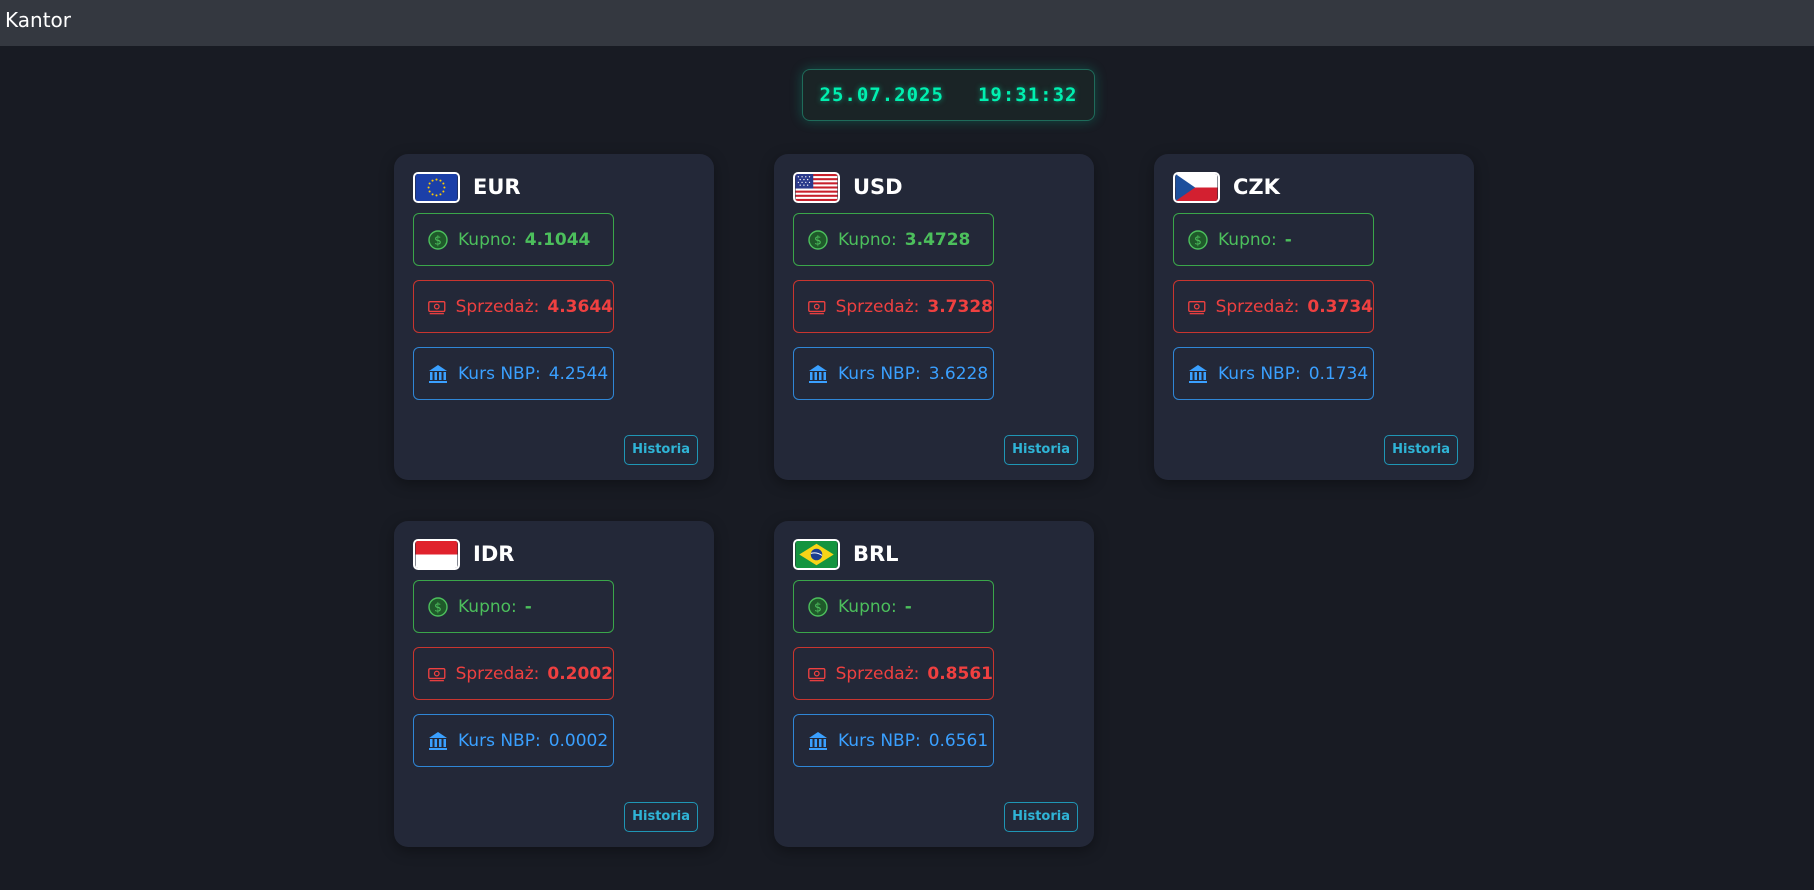 Image resolution: width=1814 pixels, height=890 pixels. I want to click on currency-code: BRL, so click(876, 554).